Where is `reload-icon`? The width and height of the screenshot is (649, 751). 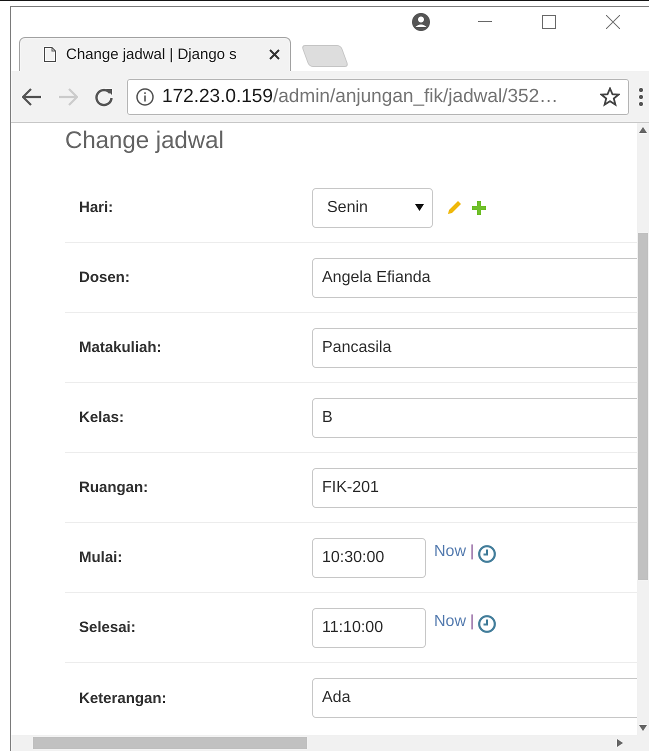
reload-icon is located at coordinates (104, 96).